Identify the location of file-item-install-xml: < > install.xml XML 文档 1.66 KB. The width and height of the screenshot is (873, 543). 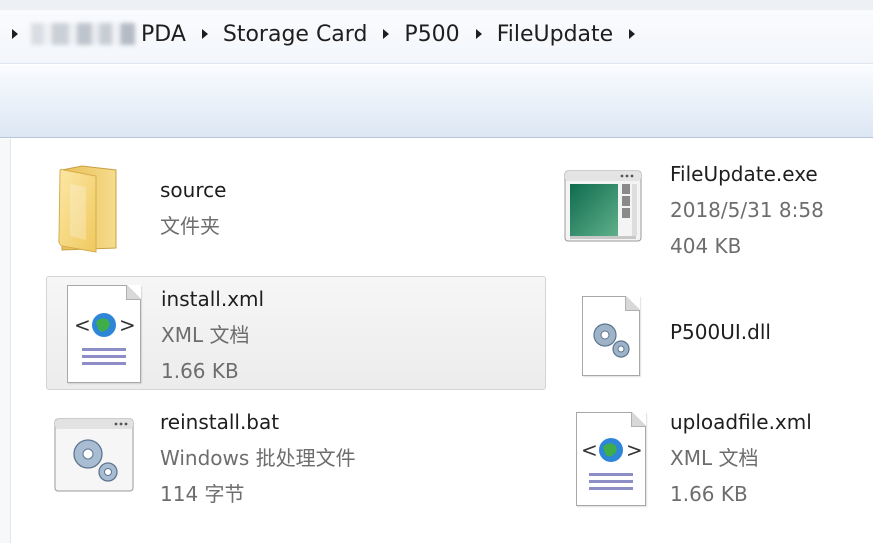
(296, 333).